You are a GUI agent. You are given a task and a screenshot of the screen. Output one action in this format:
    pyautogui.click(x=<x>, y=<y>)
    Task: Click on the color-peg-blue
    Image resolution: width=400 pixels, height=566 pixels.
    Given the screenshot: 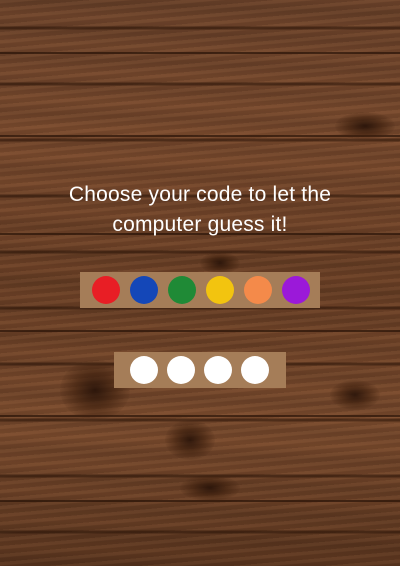 What is the action you would take?
    pyautogui.click(x=144, y=290)
    